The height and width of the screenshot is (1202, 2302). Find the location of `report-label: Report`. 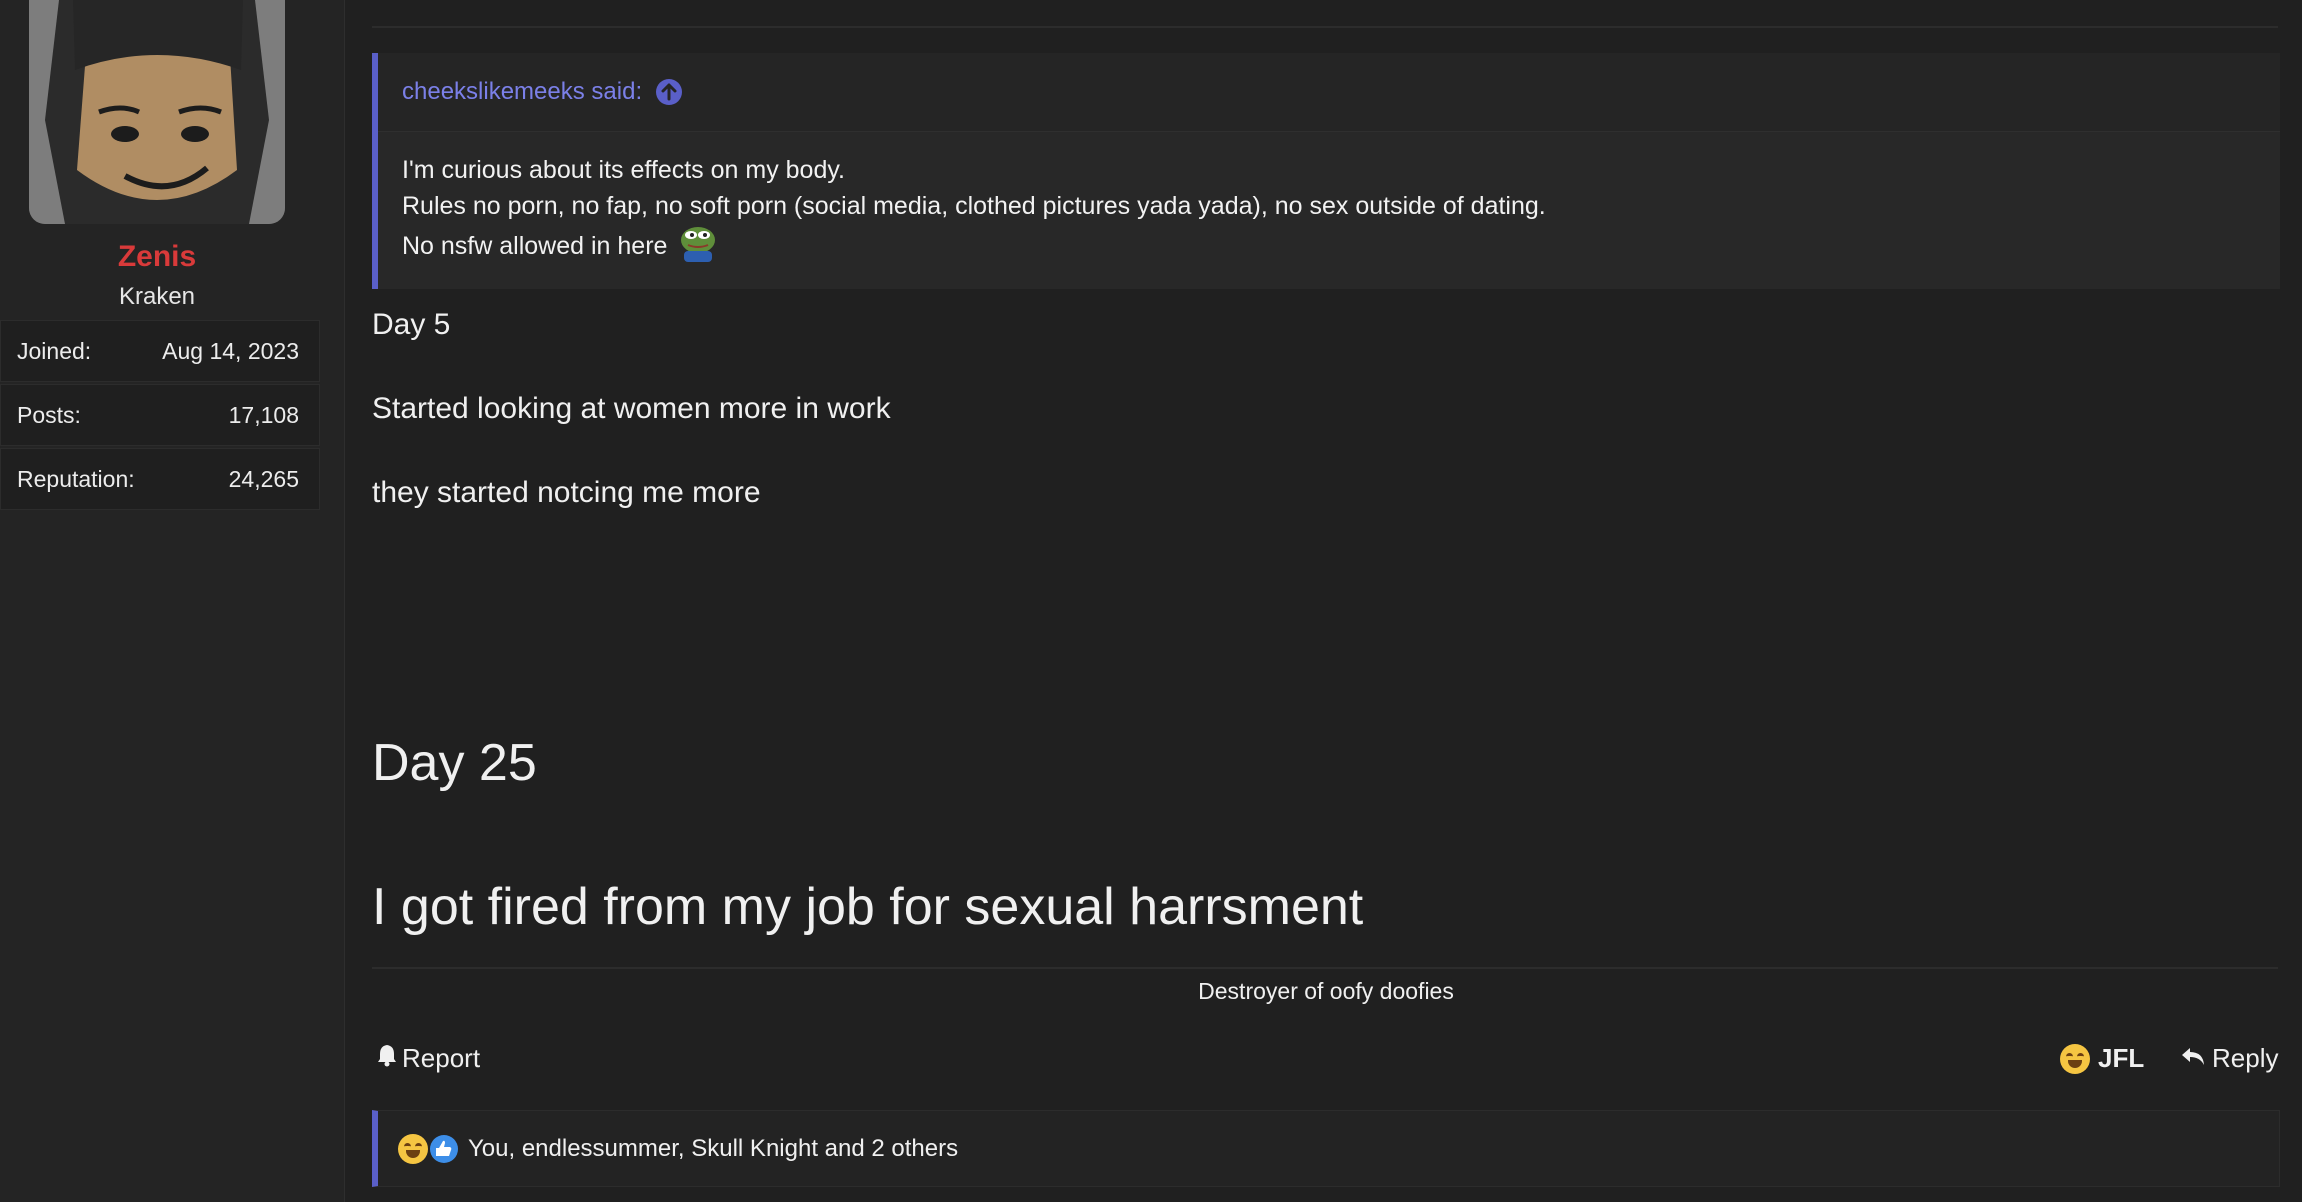

report-label: Report is located at coordinates (441, 1058).